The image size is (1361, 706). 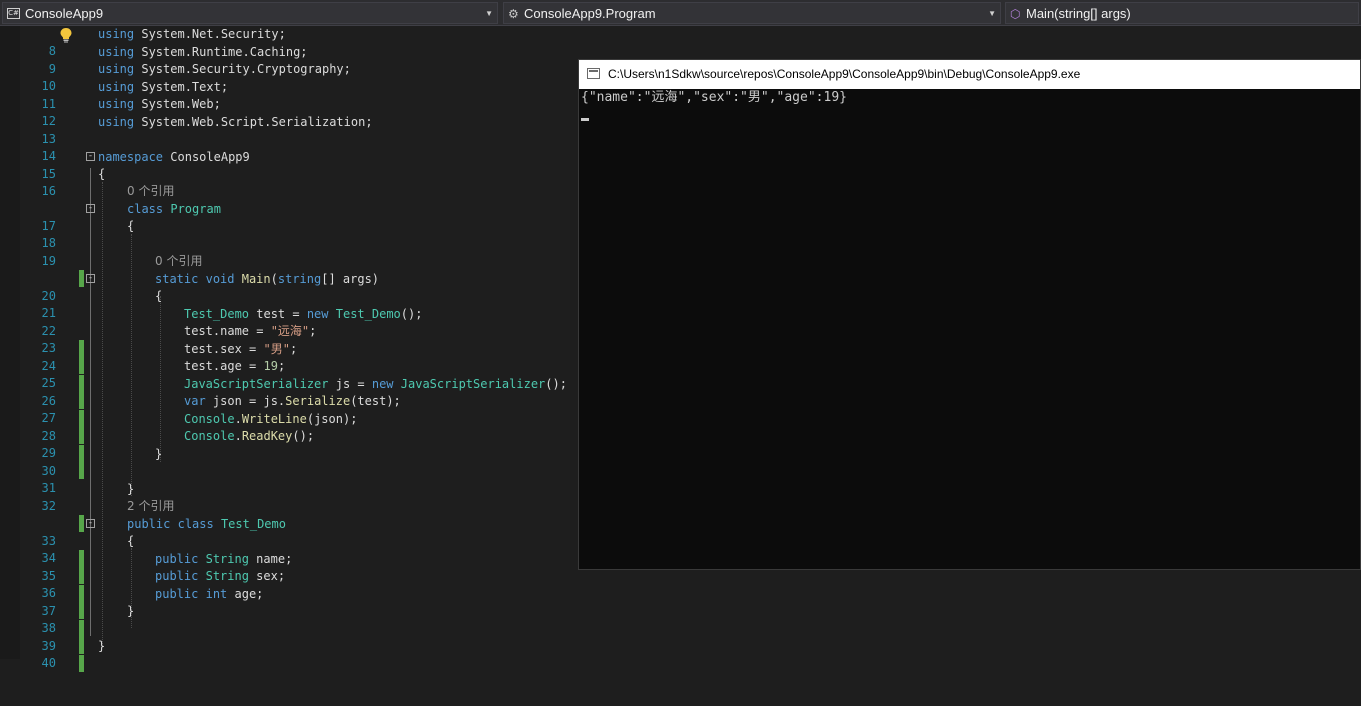 I want to click on code-line-31: 31, so click(x=300, y=479).